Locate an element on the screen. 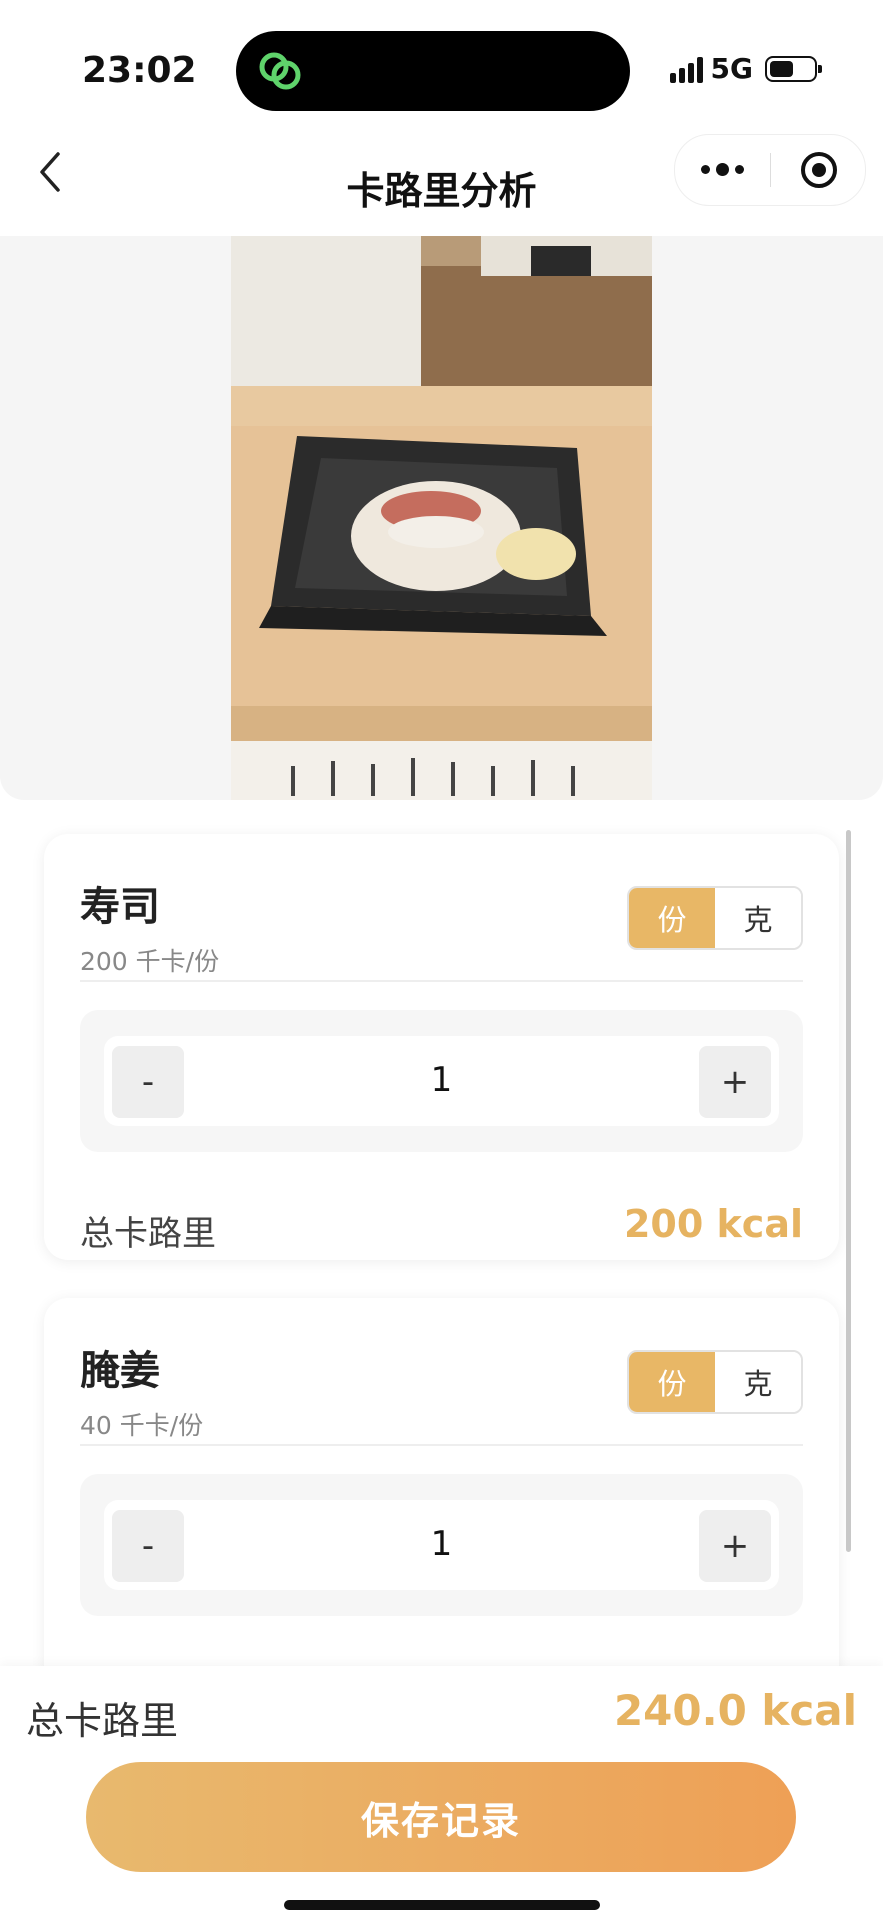 The width and height of the screenshot is (883, 1920). scrollbar is located at coordinates (848, 1191).